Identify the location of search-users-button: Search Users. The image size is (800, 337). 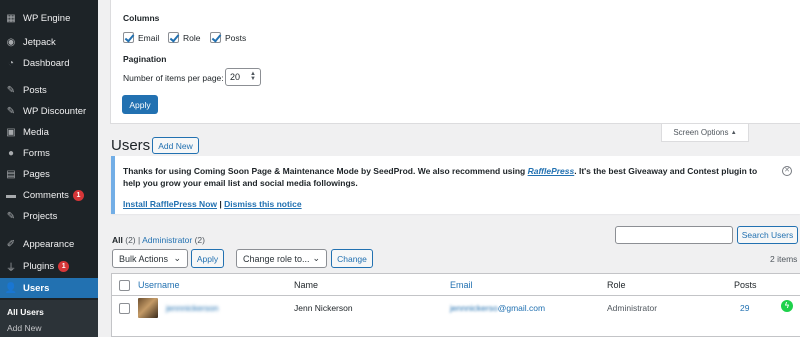
(767, 235).